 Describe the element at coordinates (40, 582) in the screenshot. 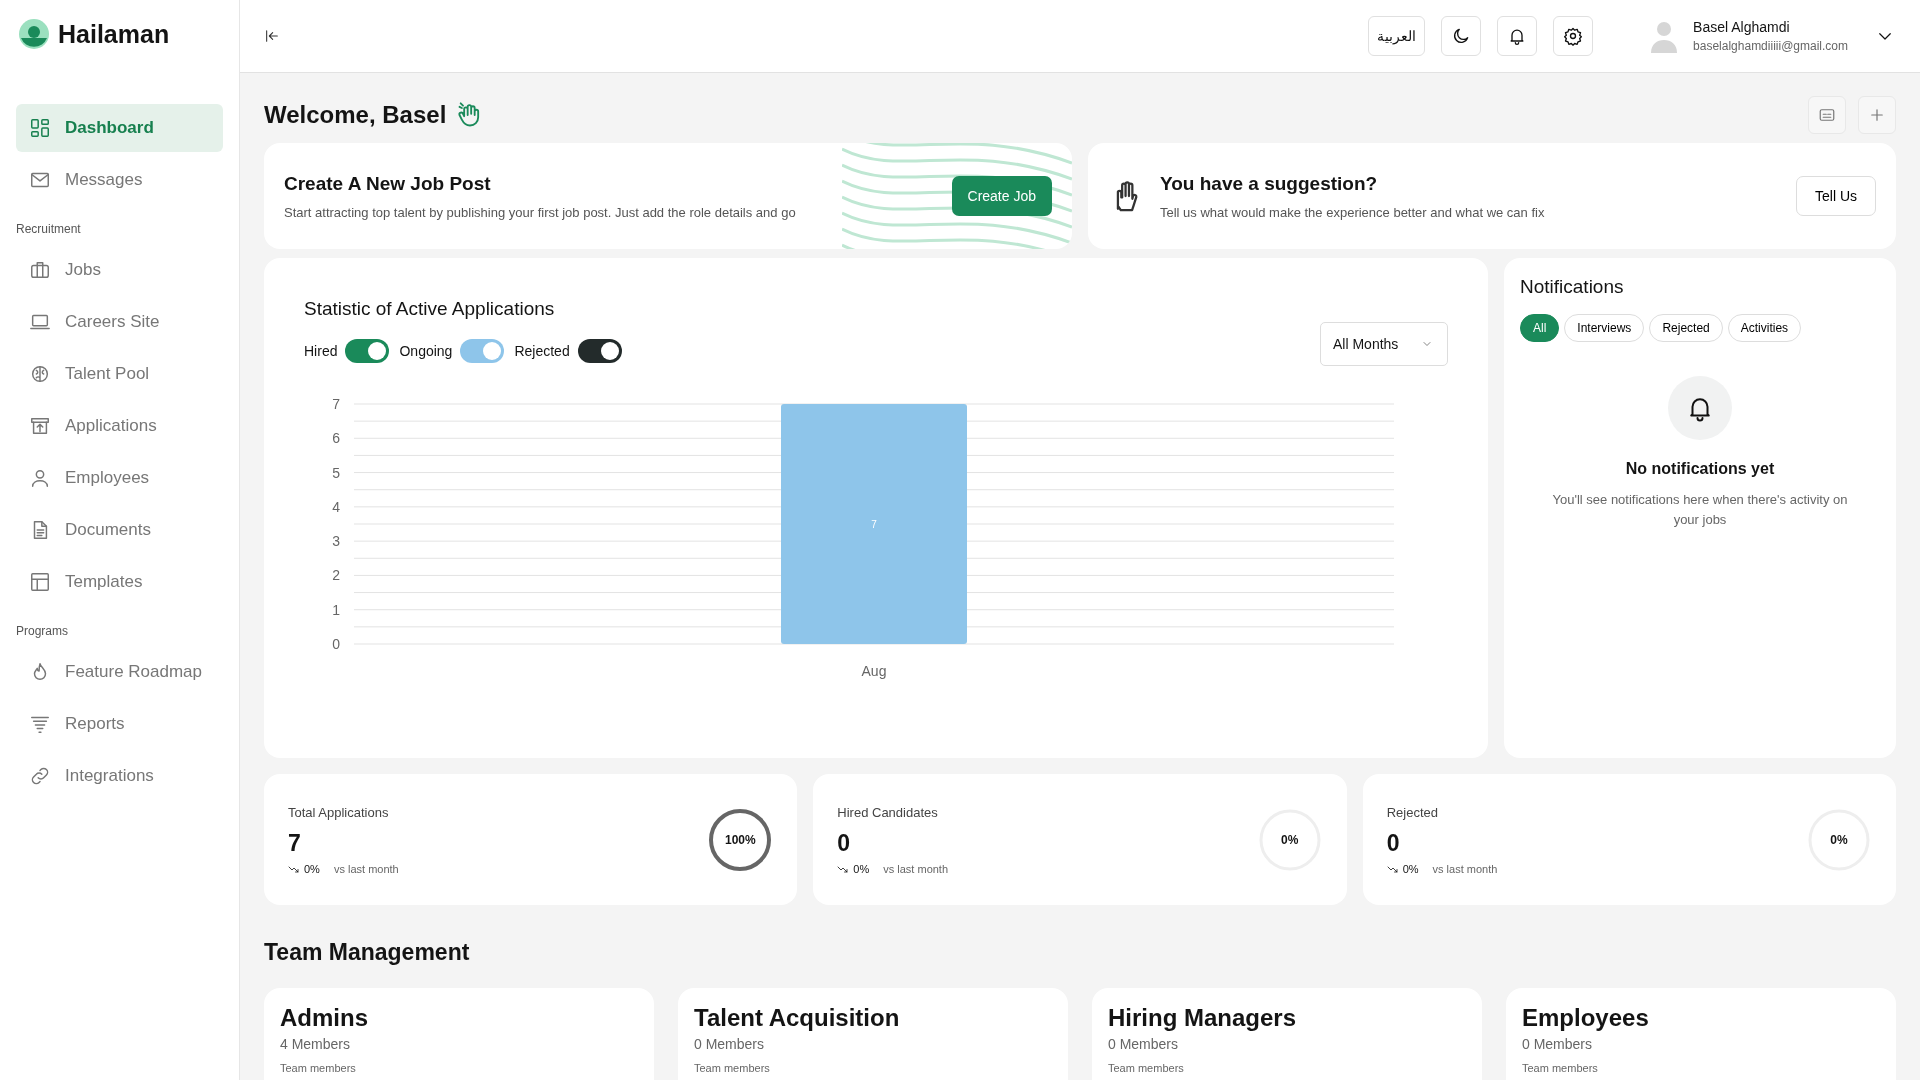

I see `layout-icon` at that location.